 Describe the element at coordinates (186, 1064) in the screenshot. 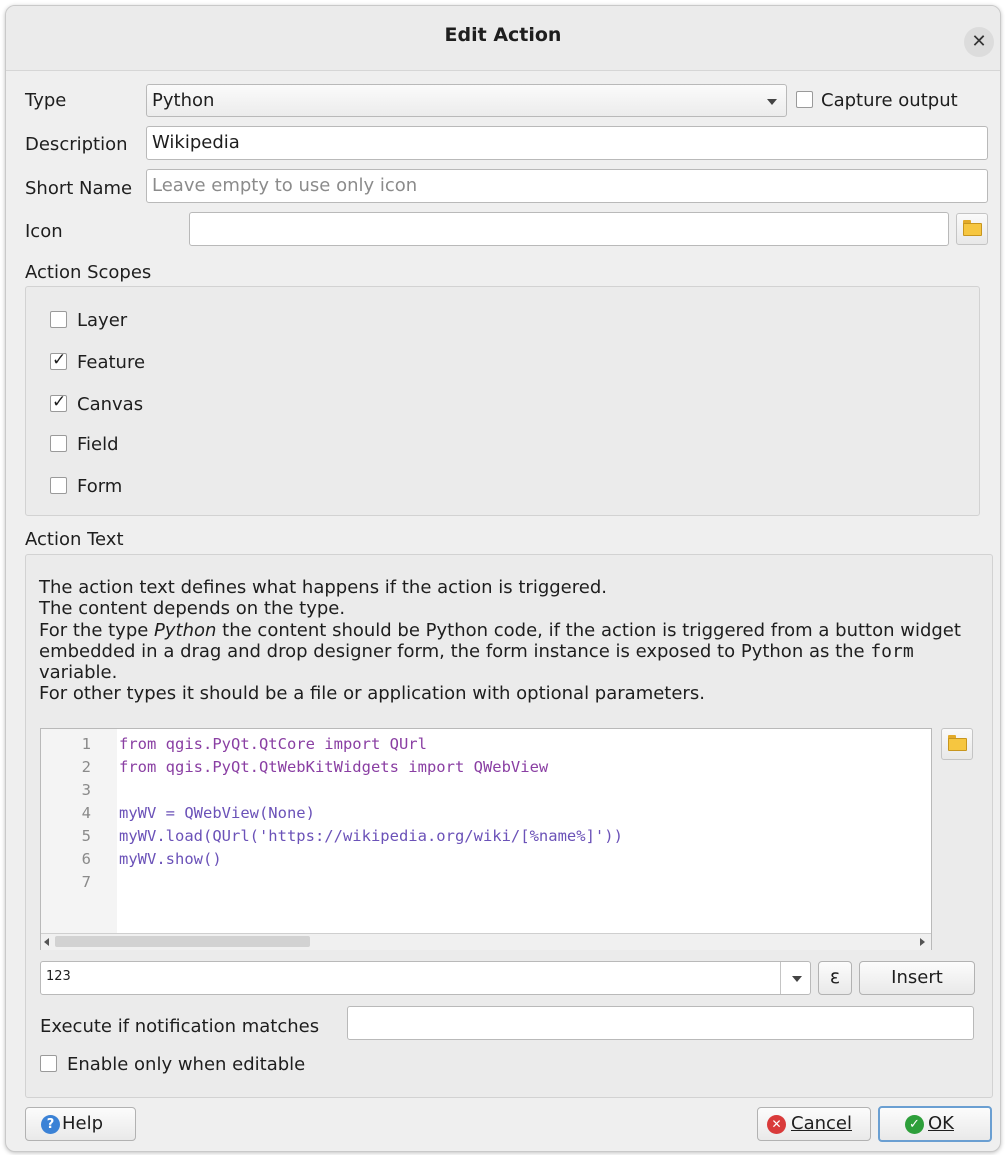

I see `editable-only-label: Enable only when editable` at that location.